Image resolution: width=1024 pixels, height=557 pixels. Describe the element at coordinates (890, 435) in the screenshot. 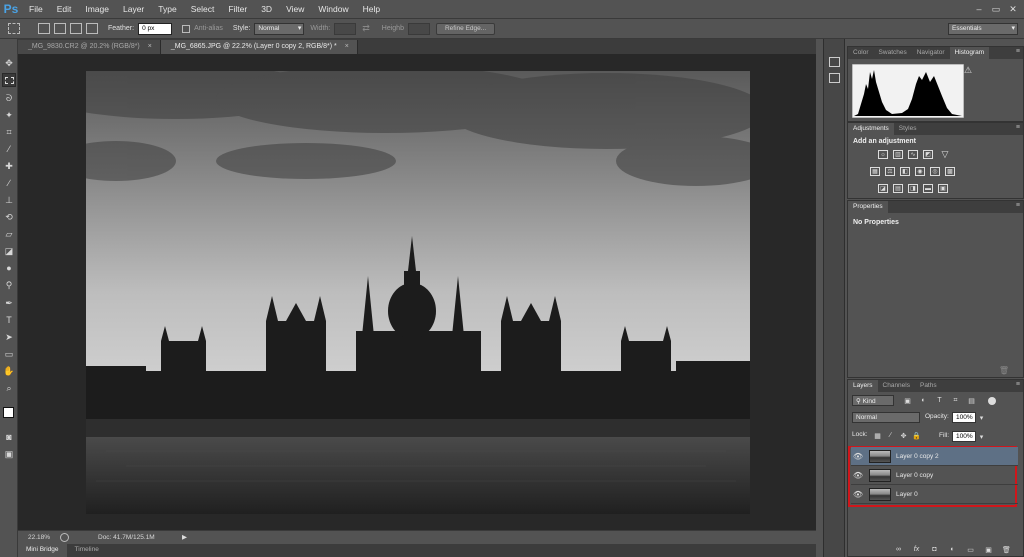

I see `lock-image-icon: ∕` at that location.